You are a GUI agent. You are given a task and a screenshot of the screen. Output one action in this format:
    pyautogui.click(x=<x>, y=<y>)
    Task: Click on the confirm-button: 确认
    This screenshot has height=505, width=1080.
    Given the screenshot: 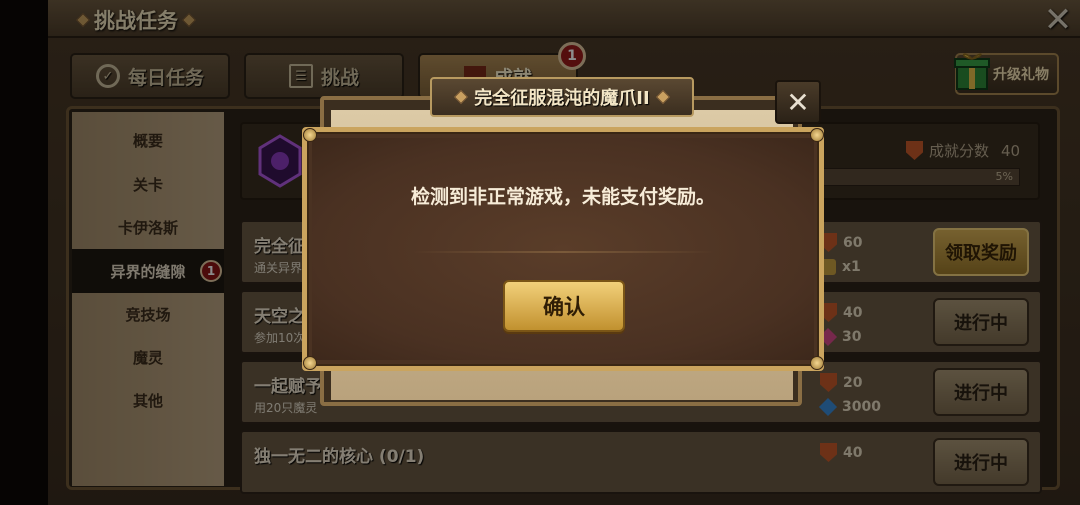 What is the action you would take?
    pyautogui.click(x=564, y=306)
    